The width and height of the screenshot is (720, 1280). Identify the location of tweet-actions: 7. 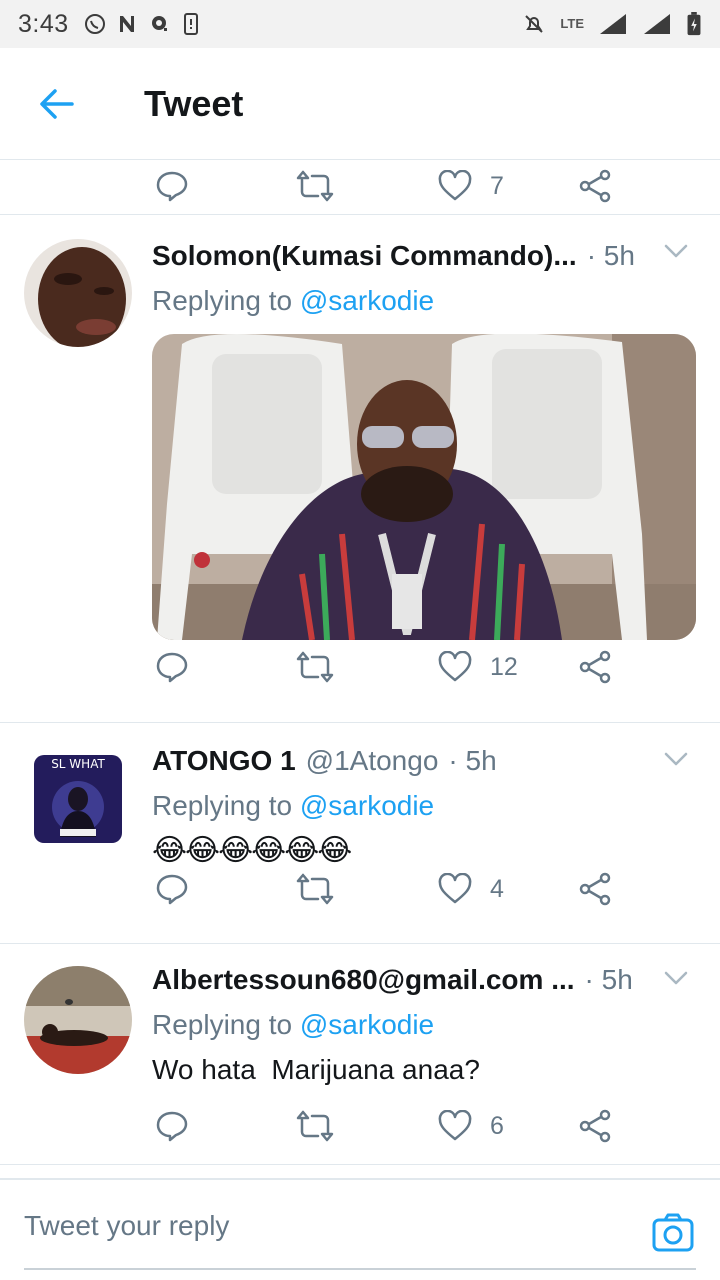
(360, 186).